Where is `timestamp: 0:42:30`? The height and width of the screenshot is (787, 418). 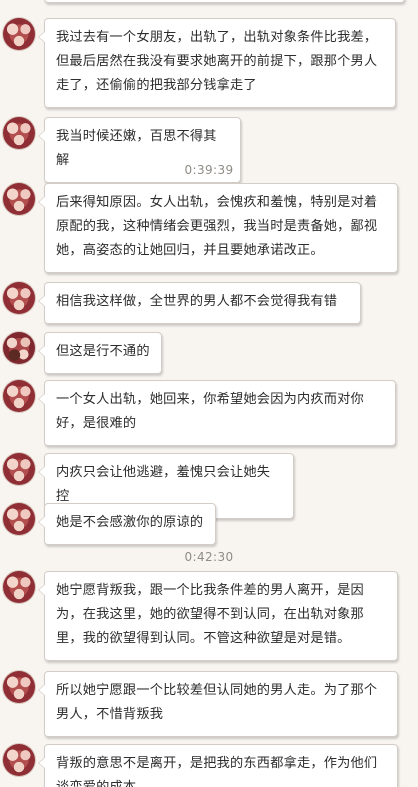 timestamp: 0:42:30 is located at coordinates (209, 557).